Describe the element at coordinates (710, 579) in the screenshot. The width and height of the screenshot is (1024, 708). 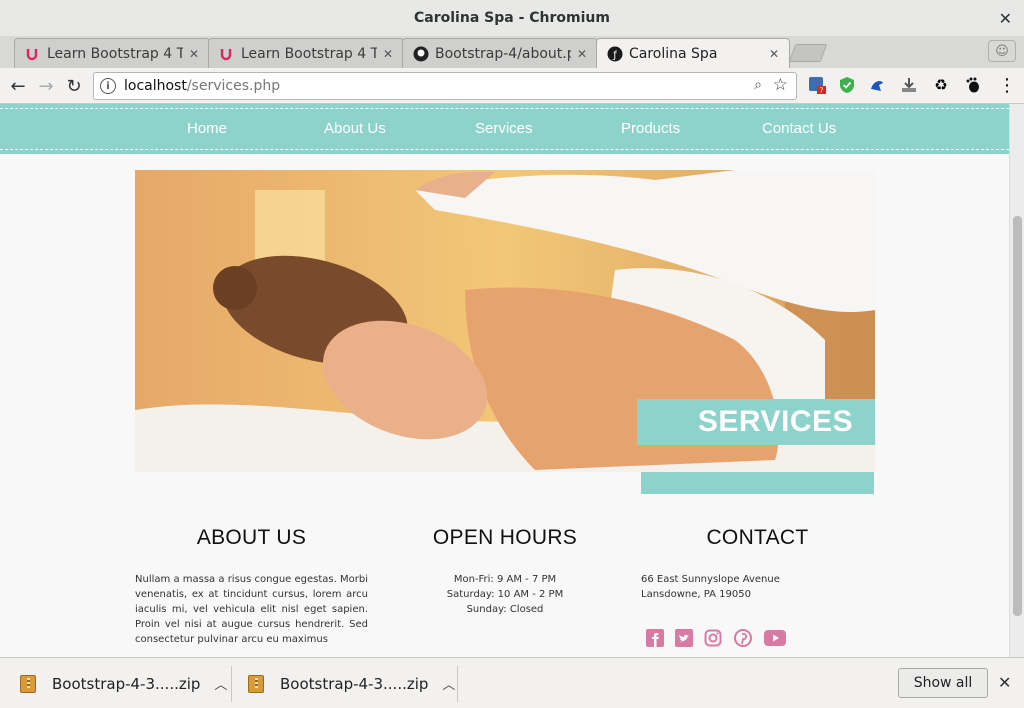
I see `address-line-1: 66 East Sunnyslope Avenue` at that location.